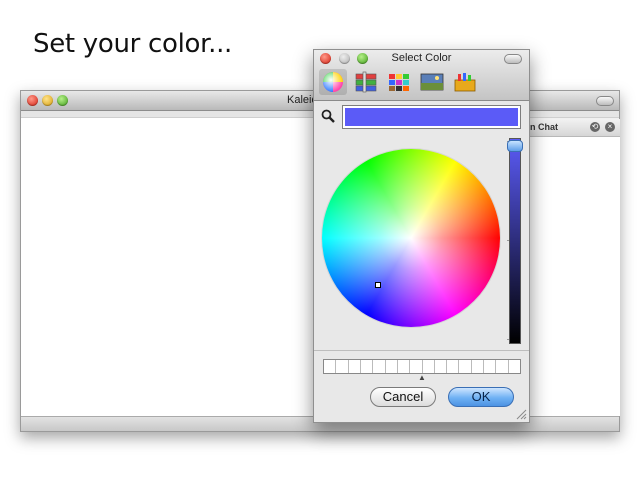 The height and width of the screenshot is (480, 640). Describe the element at coordinates (421, 350) in the screenshot. I see `panel-divider` at that location.